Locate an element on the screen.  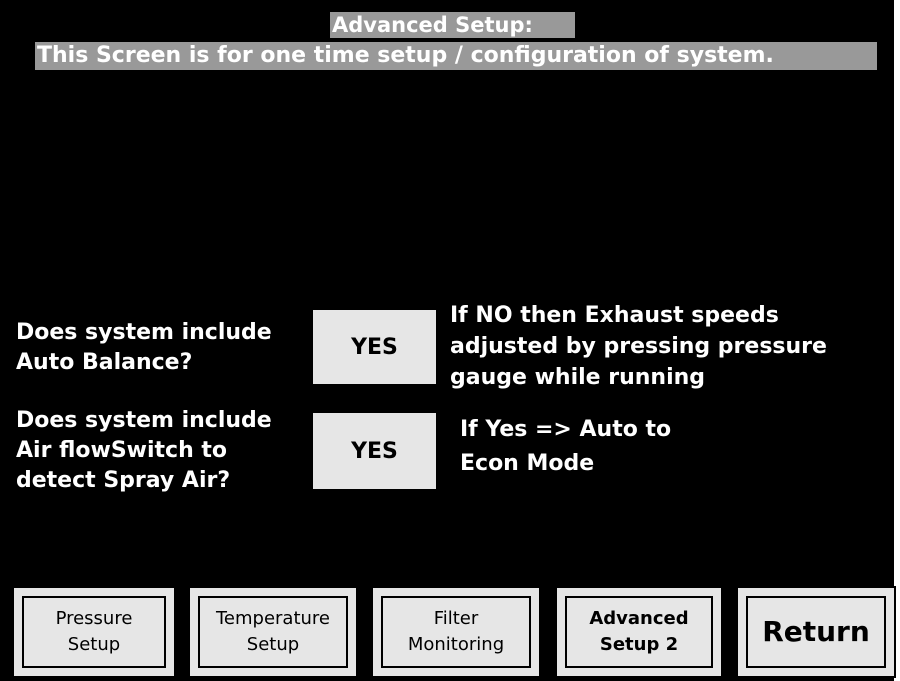
note-line: gauge while running is located at coordinates (578, 377).